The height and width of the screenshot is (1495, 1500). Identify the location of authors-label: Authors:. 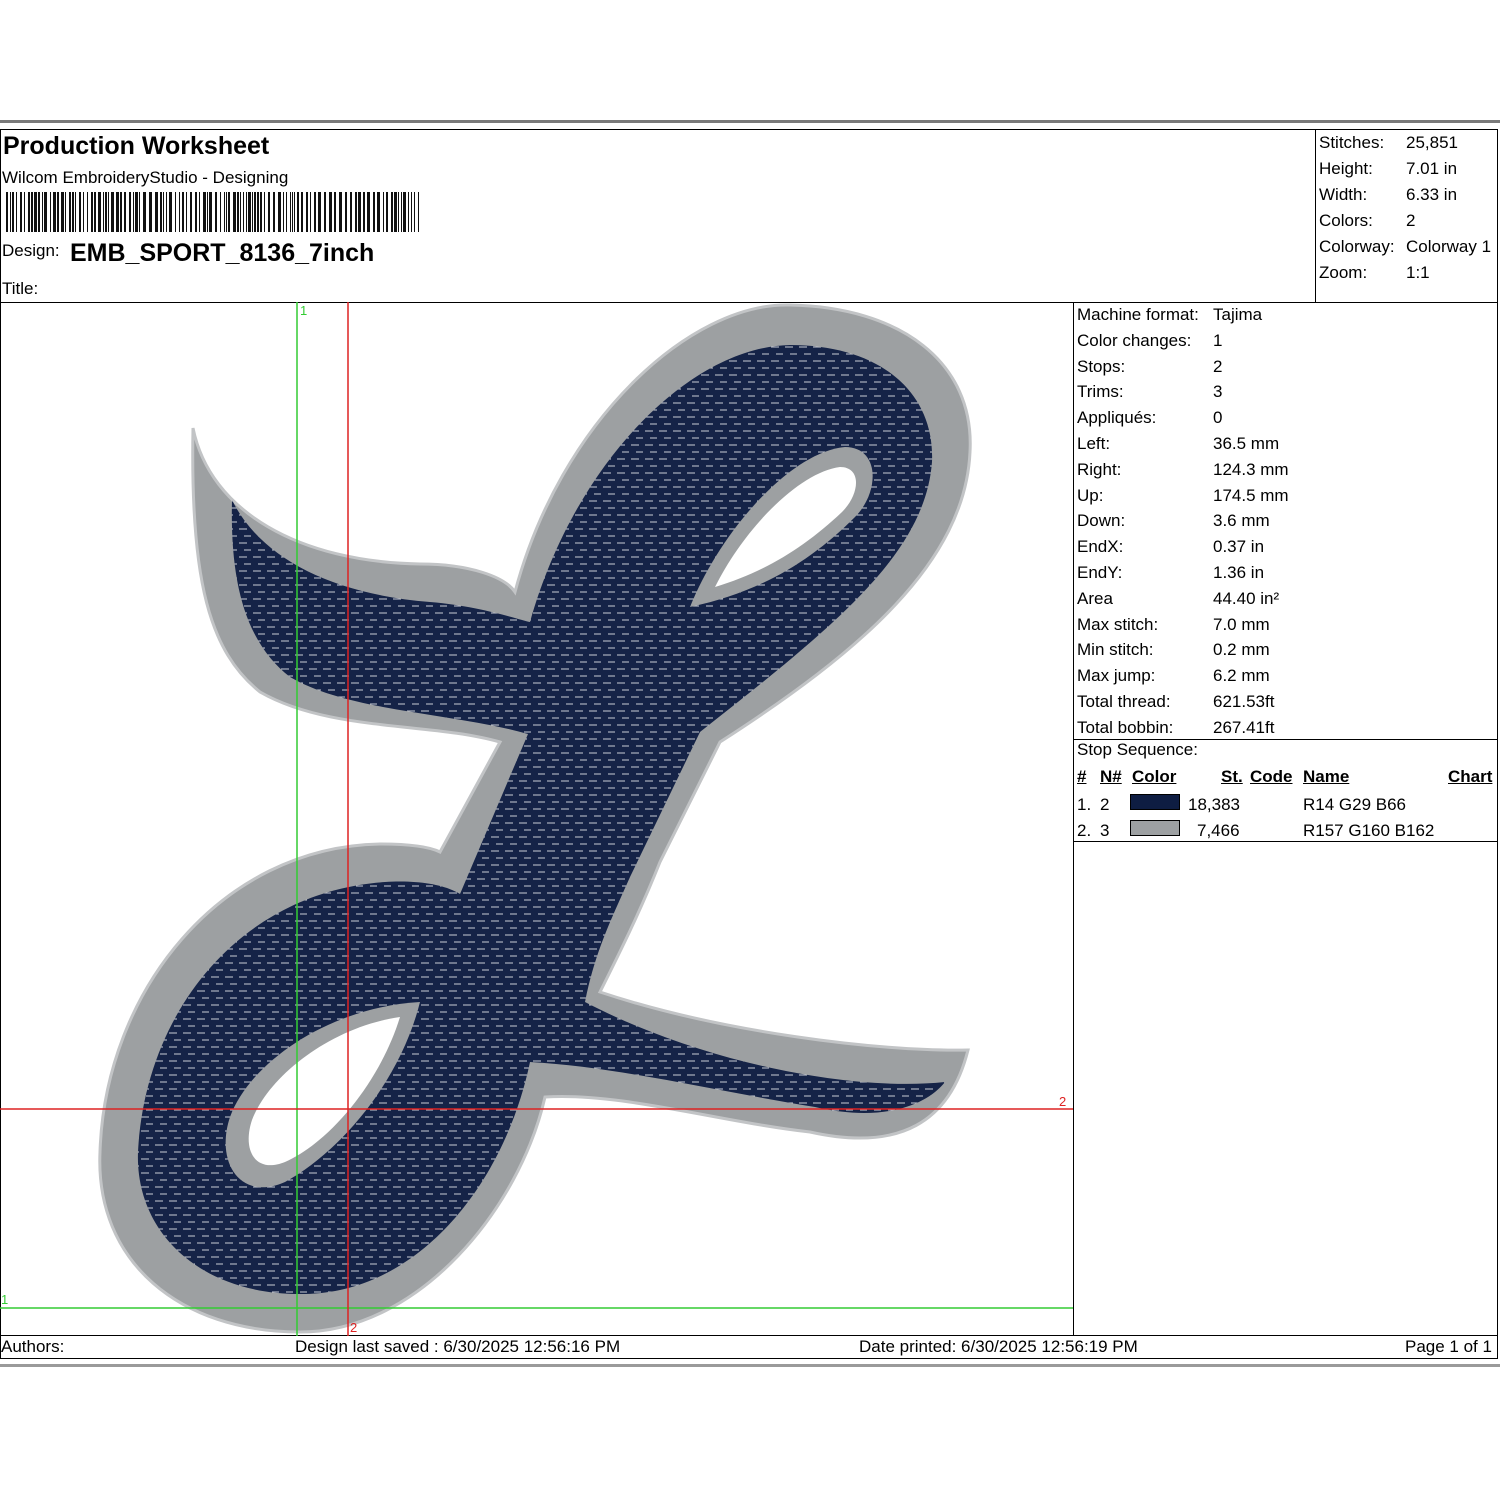
(33, 1346).